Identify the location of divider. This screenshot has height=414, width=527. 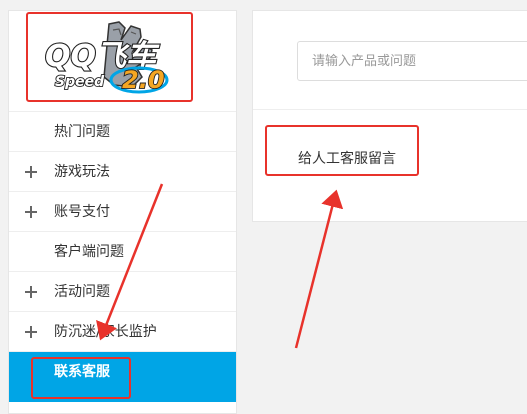
(390, 109).